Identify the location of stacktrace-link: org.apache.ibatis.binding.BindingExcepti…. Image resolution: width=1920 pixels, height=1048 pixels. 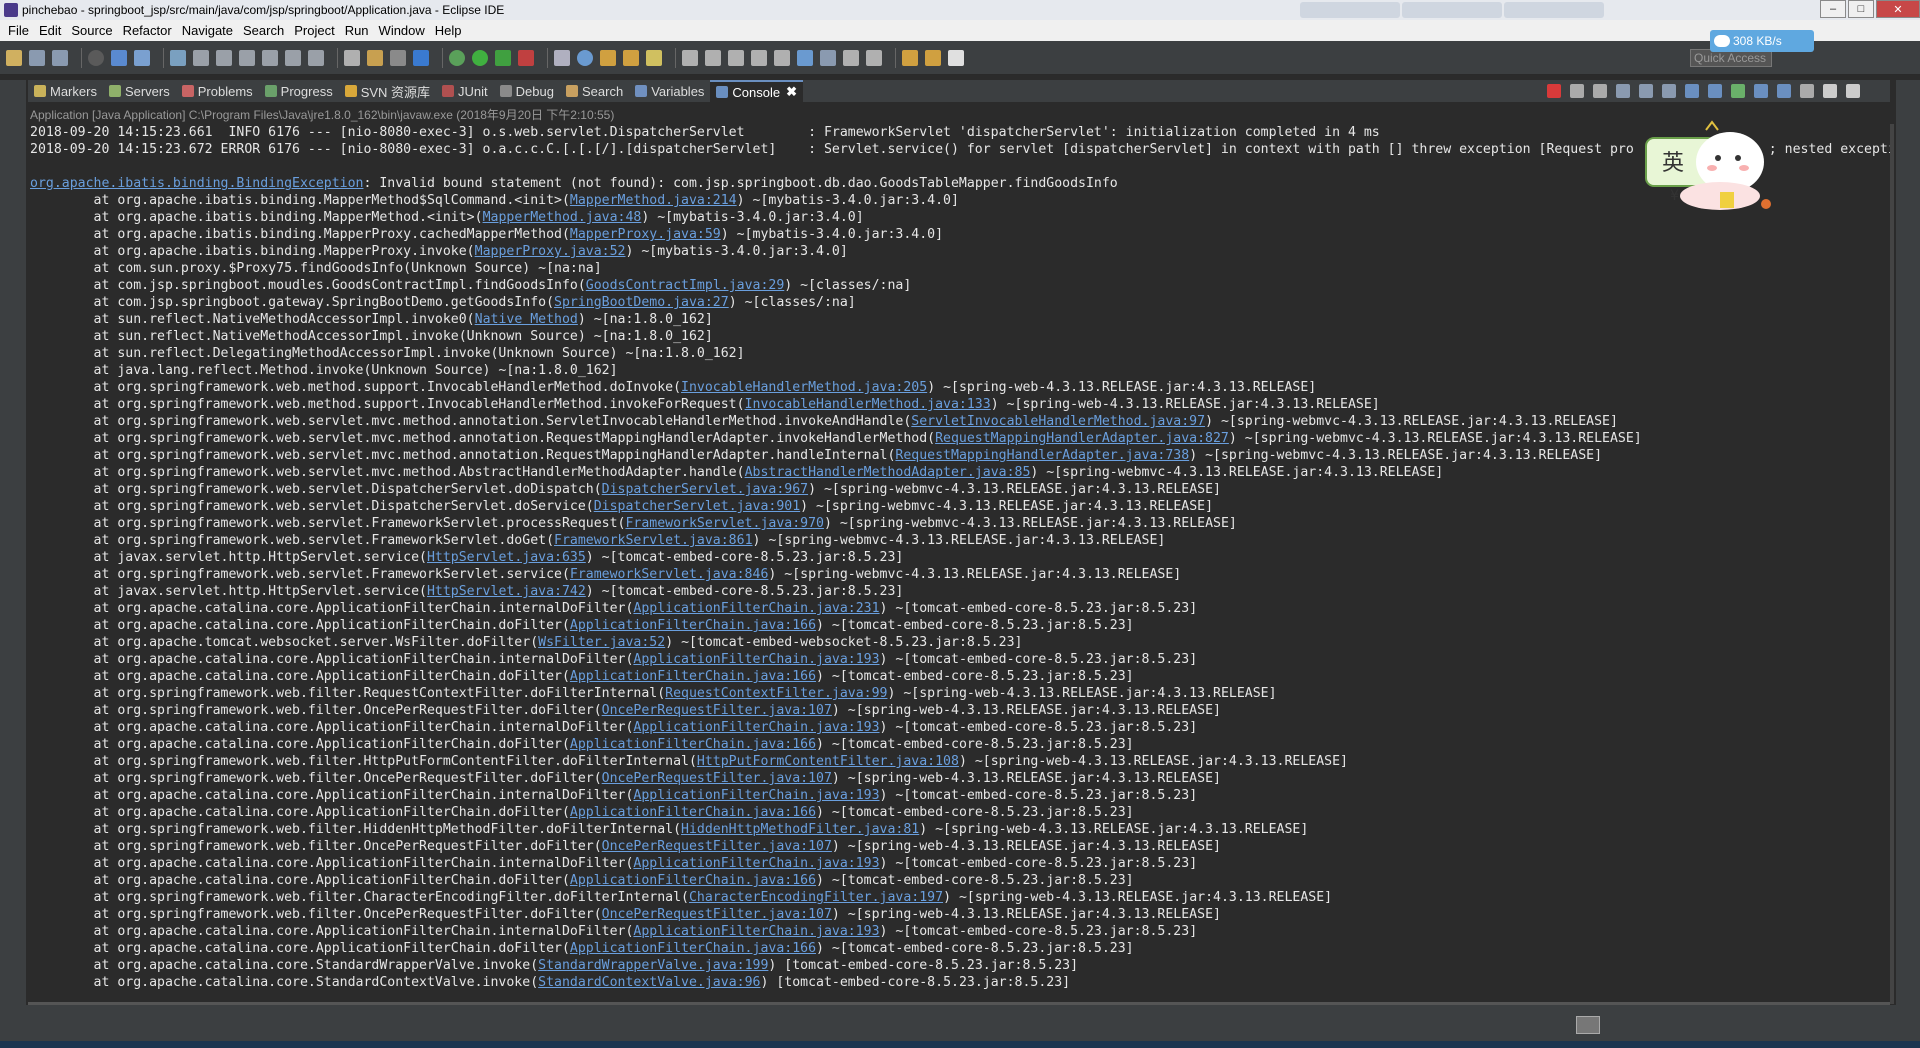
(196, 183).